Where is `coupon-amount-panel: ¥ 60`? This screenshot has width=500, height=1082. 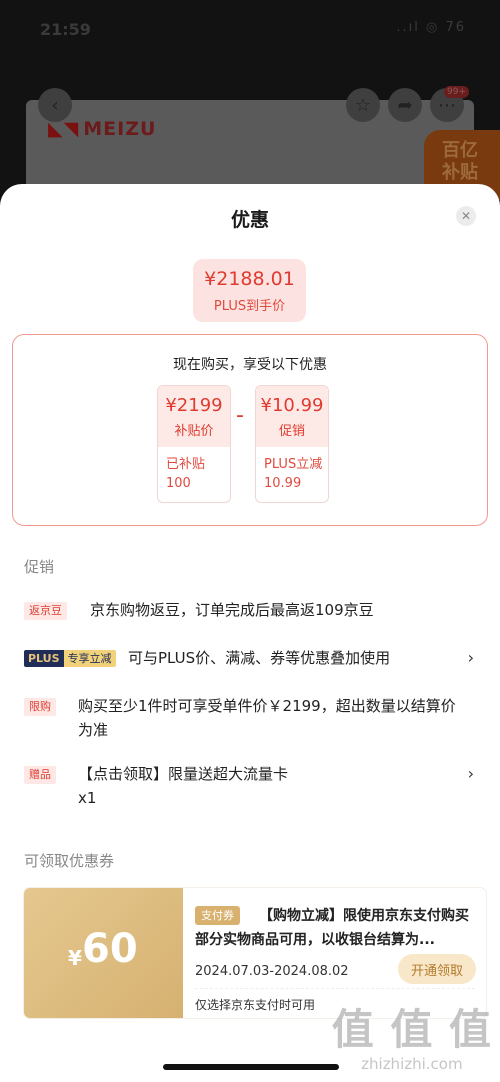 coupon-amount-panel: ¥ 60 is located at coordinates (103, 953).